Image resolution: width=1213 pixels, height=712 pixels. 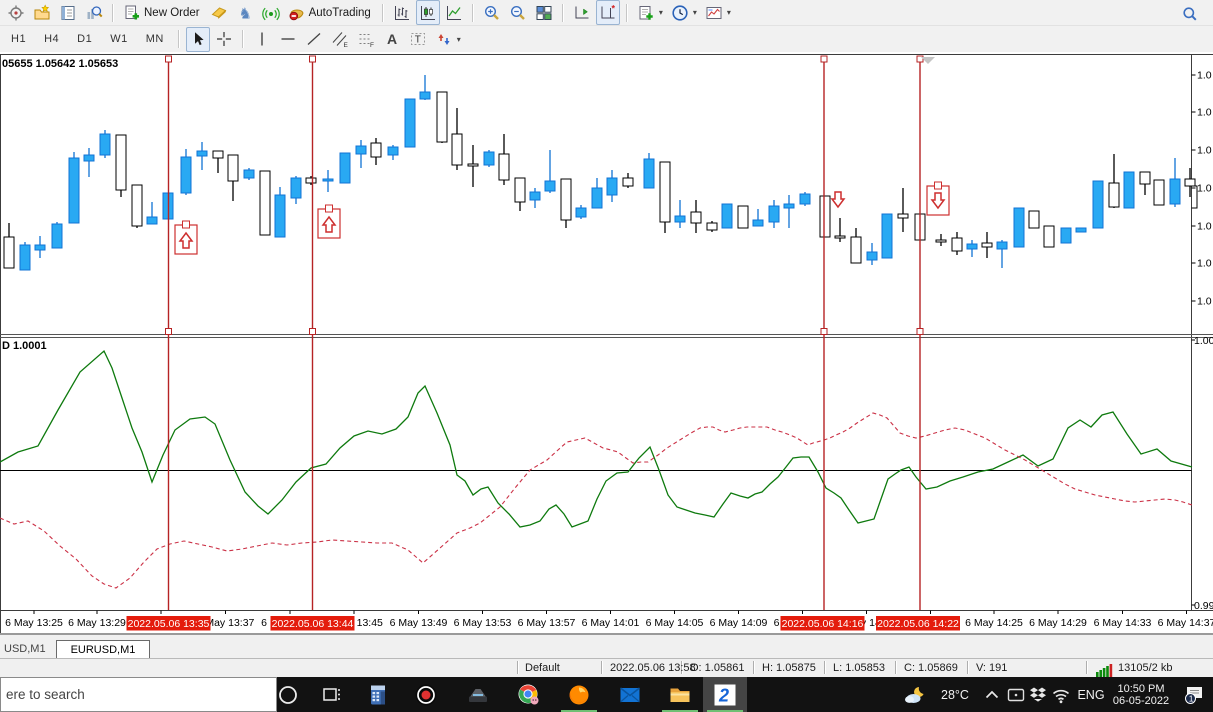 I want to click on cortana-icon, so click(x=288, y=695).